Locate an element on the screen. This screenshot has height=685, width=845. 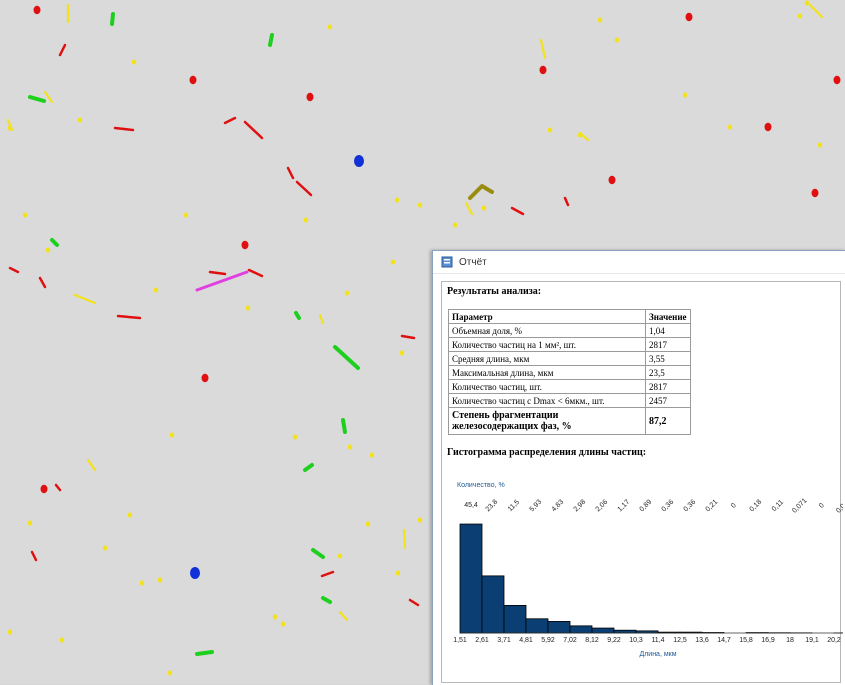
window-title: Отчёт is located at coordinates (473, 262).